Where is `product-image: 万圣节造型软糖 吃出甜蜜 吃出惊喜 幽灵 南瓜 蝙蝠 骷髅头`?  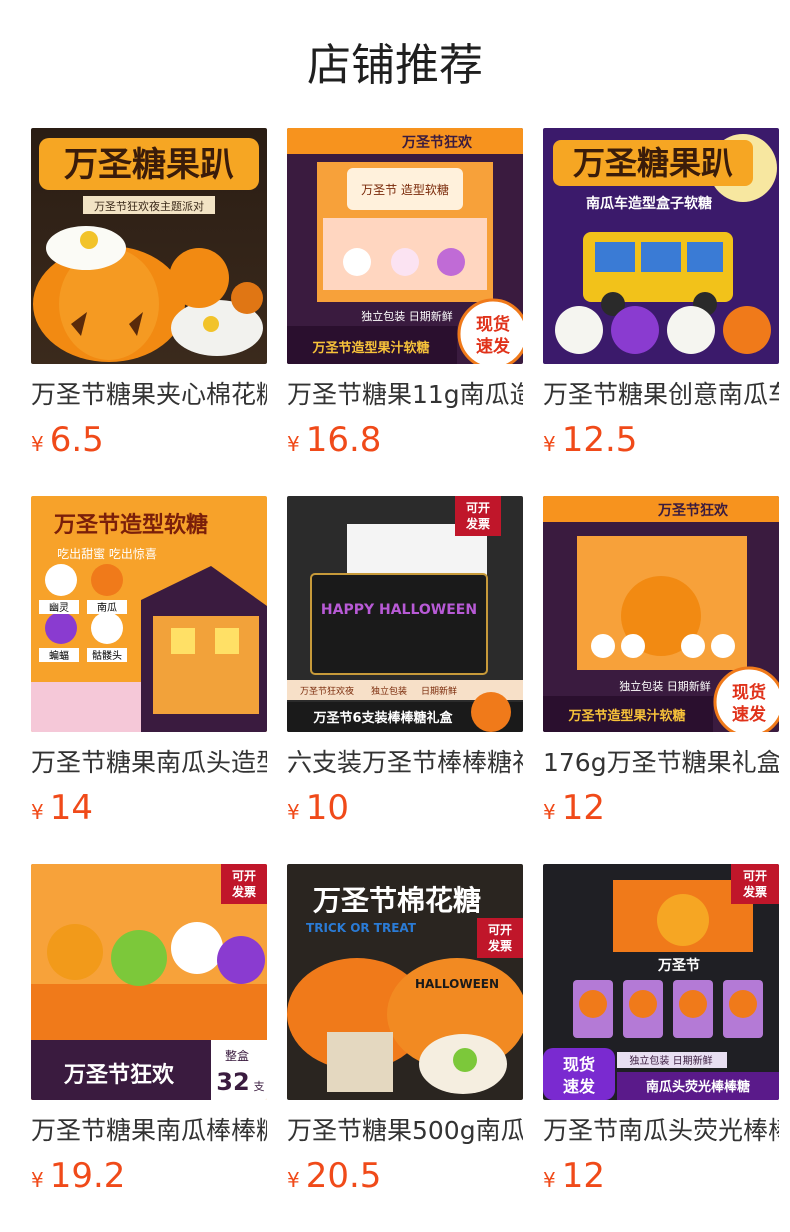
product-image: 万圣节造型软糖 吃出甜蜜 吃出惊喜 幽灵 南瓜 蝙蝠 骷髅头 is located at coordinates (149, 614).